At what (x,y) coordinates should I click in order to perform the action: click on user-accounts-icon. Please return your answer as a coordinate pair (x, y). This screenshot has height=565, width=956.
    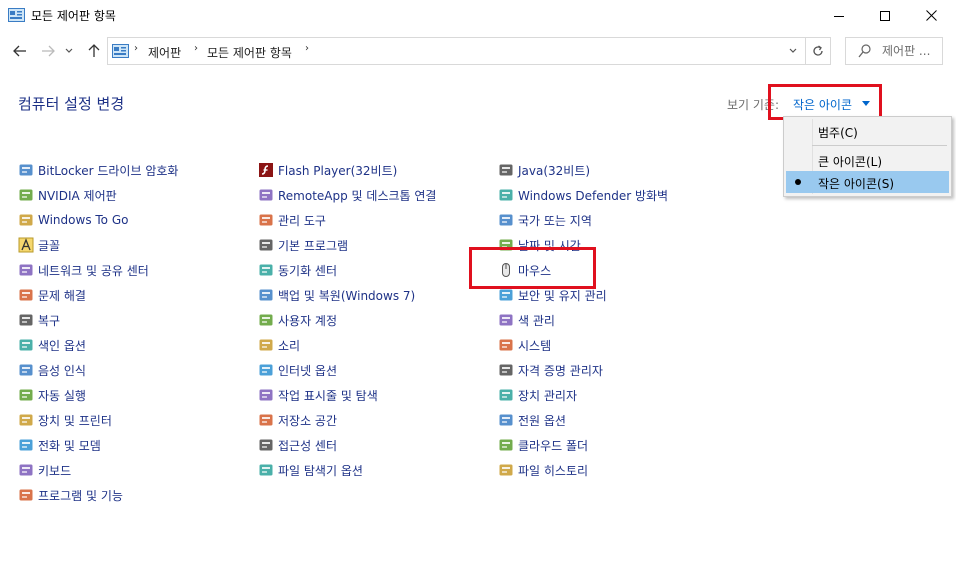
    Looking at the image, I should click on (266, 320).